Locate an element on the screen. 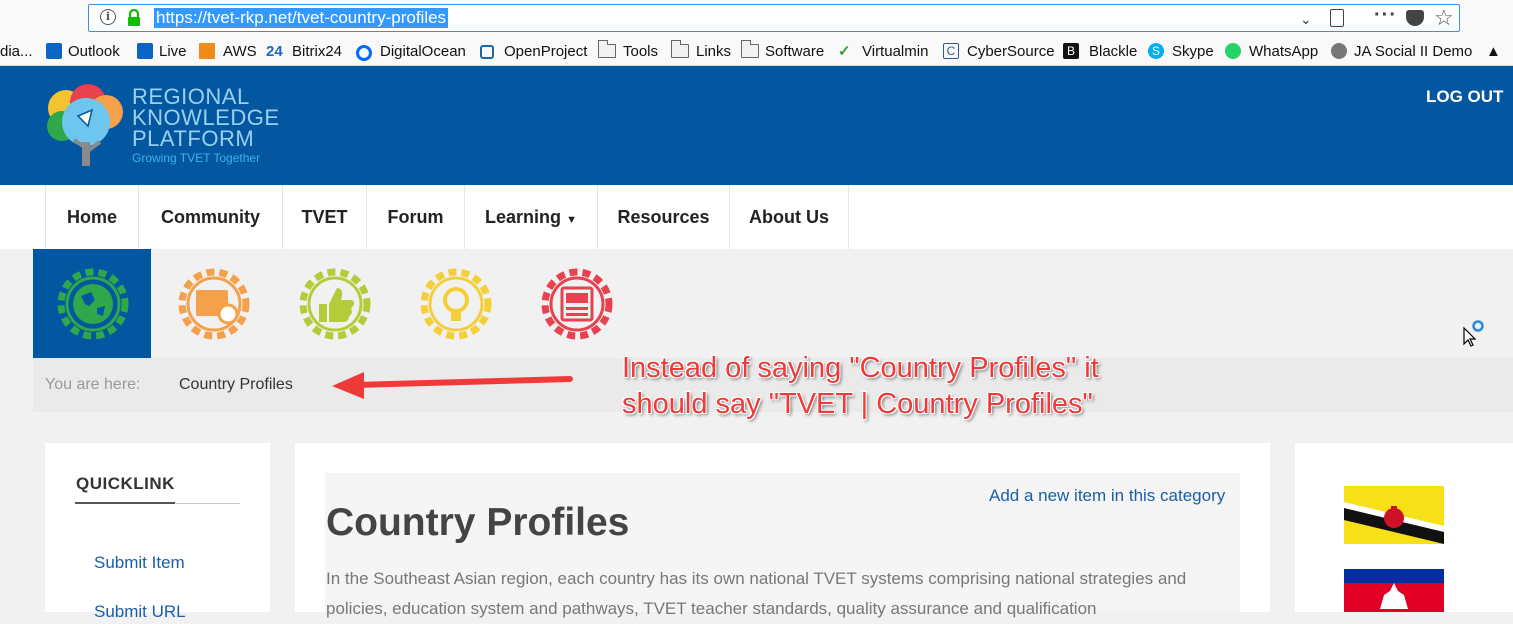 This screenshot has width=1513, height=624. globe-gear-icon is located at coordinates (93, 304).